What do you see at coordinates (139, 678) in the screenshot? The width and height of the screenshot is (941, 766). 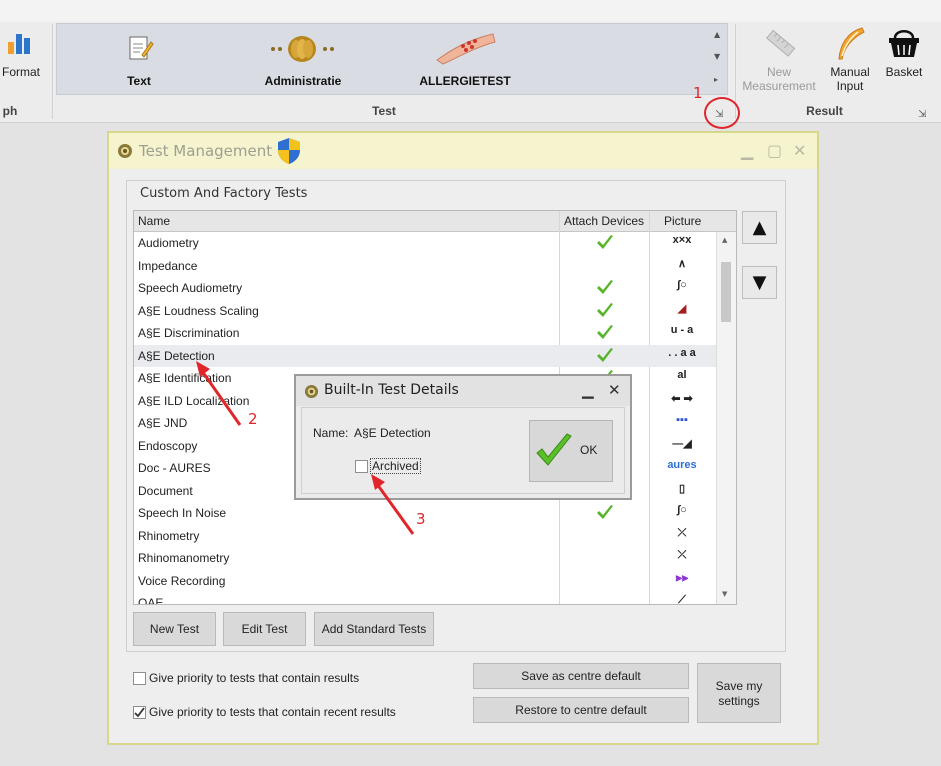 I see `priority-results-checkbox` at bounding box center [139, 678].